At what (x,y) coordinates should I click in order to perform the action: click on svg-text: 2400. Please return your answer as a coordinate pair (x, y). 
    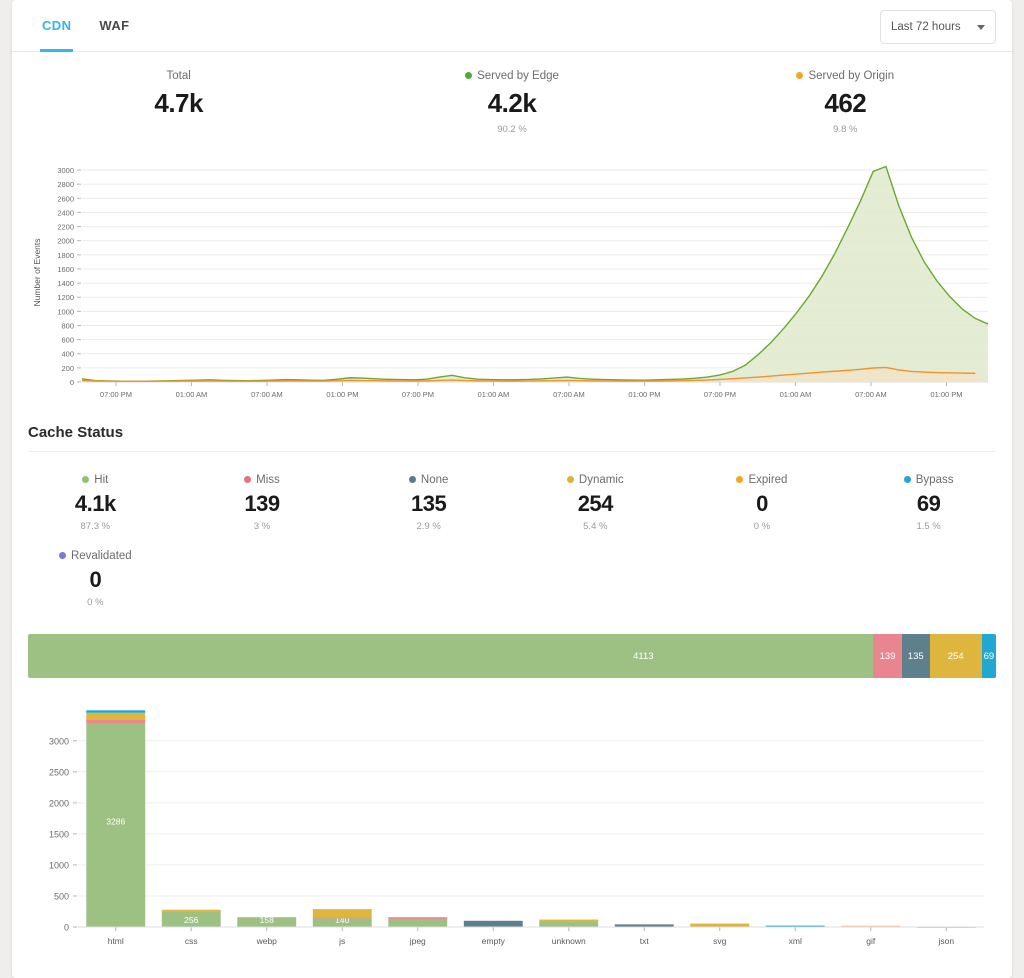
    Looking at the image, I should click on (65, 212).